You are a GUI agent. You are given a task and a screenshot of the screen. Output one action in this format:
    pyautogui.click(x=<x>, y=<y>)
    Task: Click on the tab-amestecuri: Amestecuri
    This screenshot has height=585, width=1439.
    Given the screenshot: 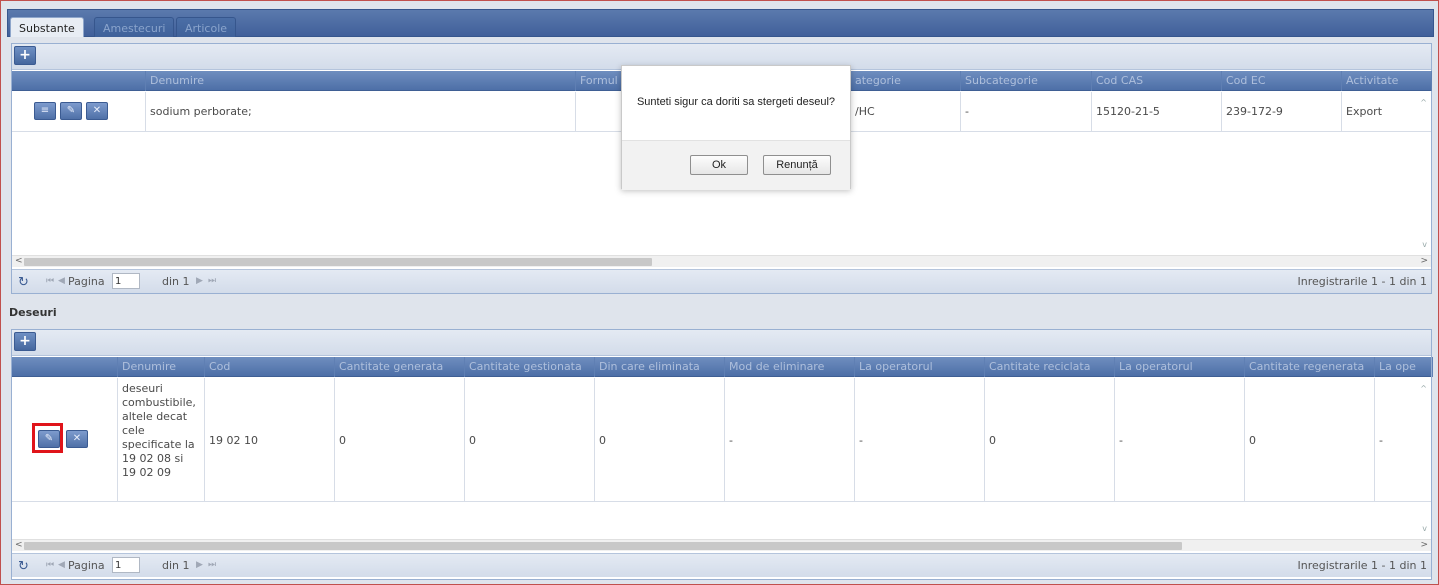 What is the action you would take?
    pyautogui.click(x=134, y=28)
    